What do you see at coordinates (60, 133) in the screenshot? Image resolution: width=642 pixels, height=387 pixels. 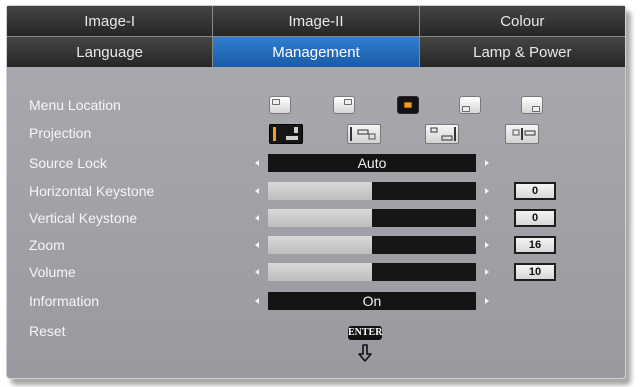 I see `projection-label: Projection` at bounding box center [60, 133].